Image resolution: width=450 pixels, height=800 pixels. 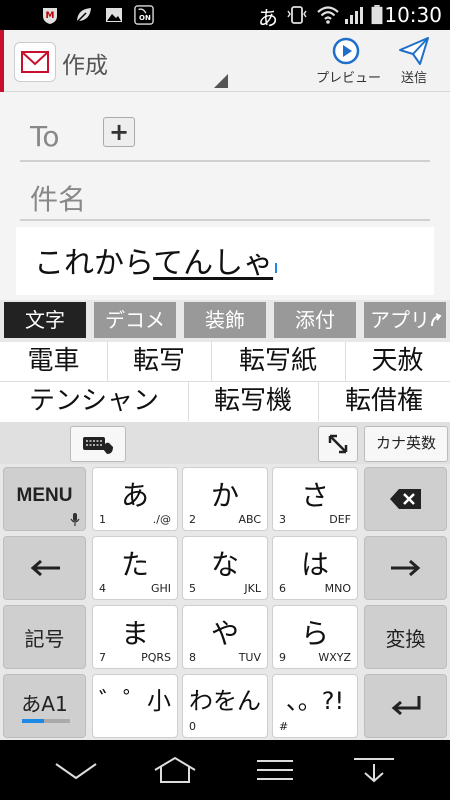 I want to click on microphone-icon, so click(x=75, y=519).